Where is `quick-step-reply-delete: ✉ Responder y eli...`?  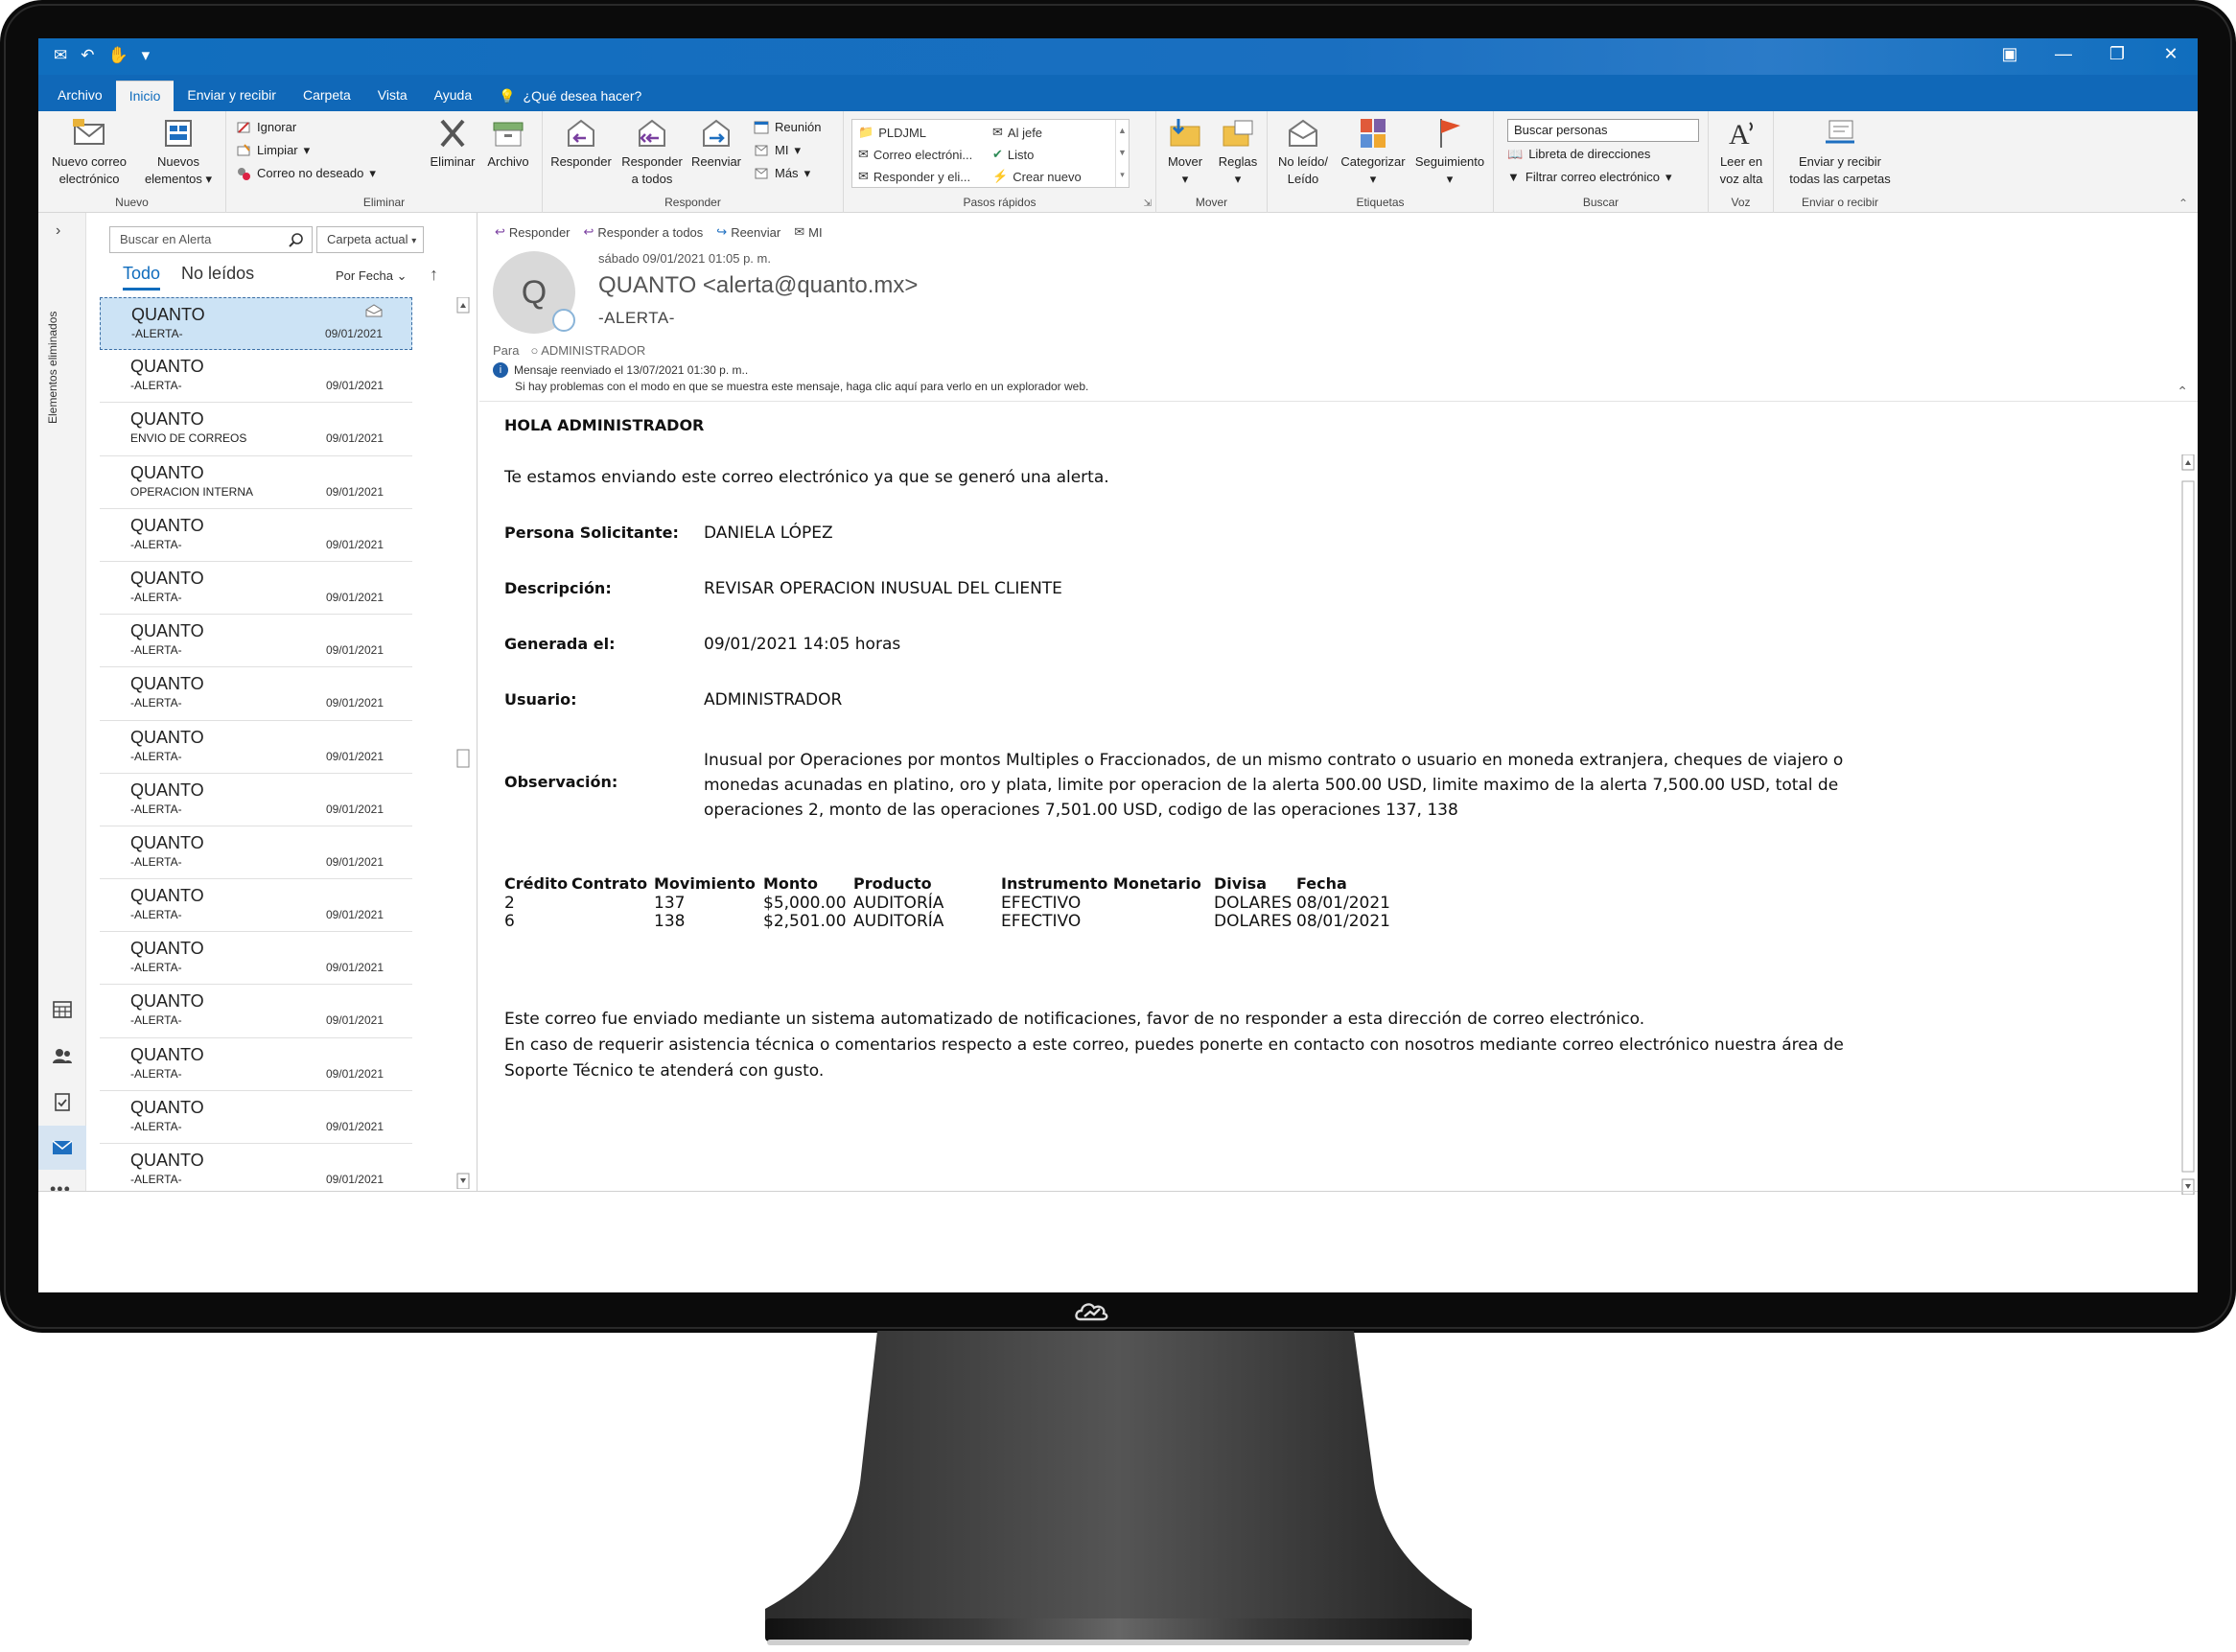
quick-step-reply-delete: ✉ Responder y eli... is located at coordinates (914, 176).